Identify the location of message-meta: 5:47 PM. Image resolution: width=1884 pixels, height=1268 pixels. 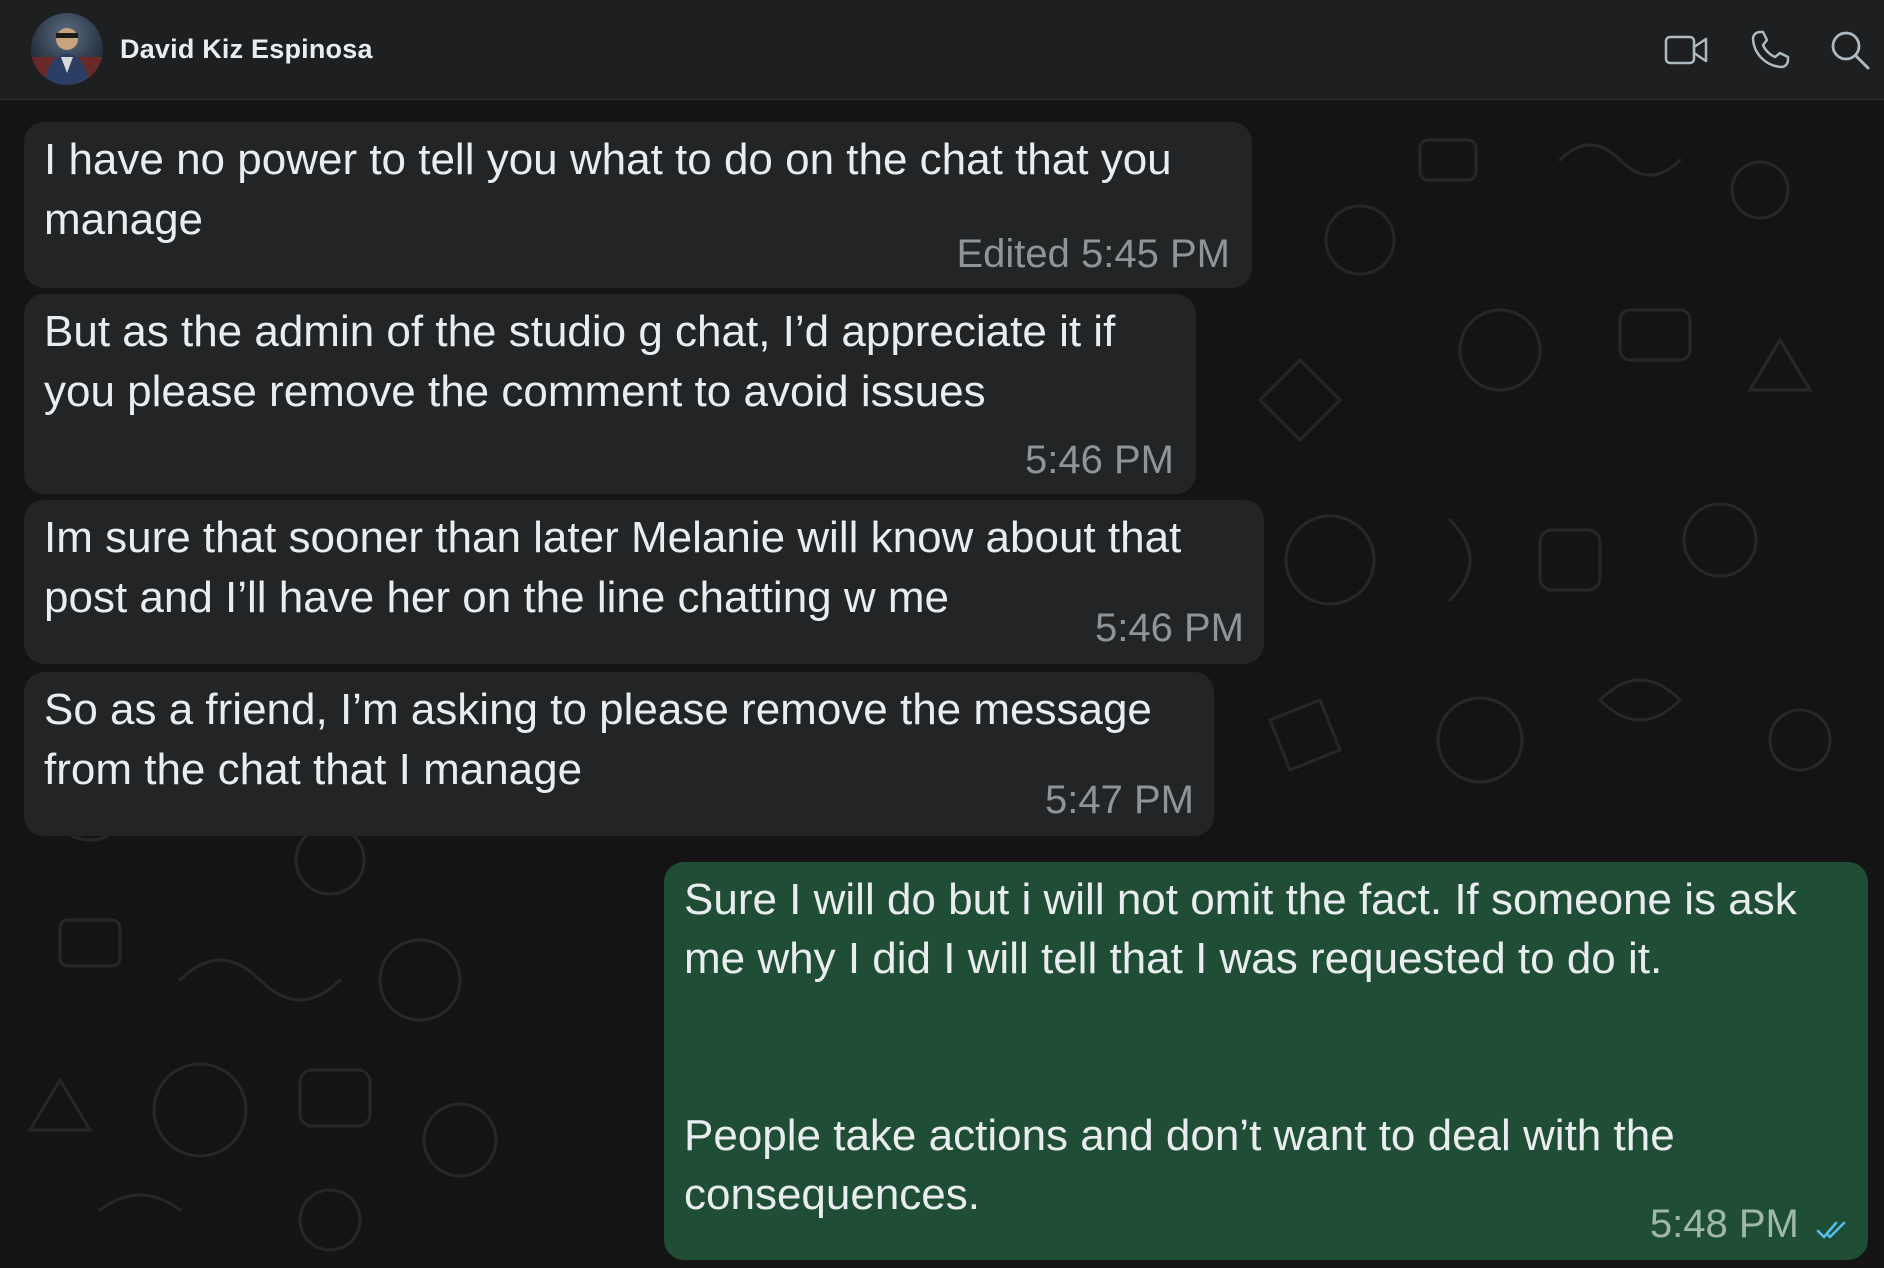
(1119, 800).